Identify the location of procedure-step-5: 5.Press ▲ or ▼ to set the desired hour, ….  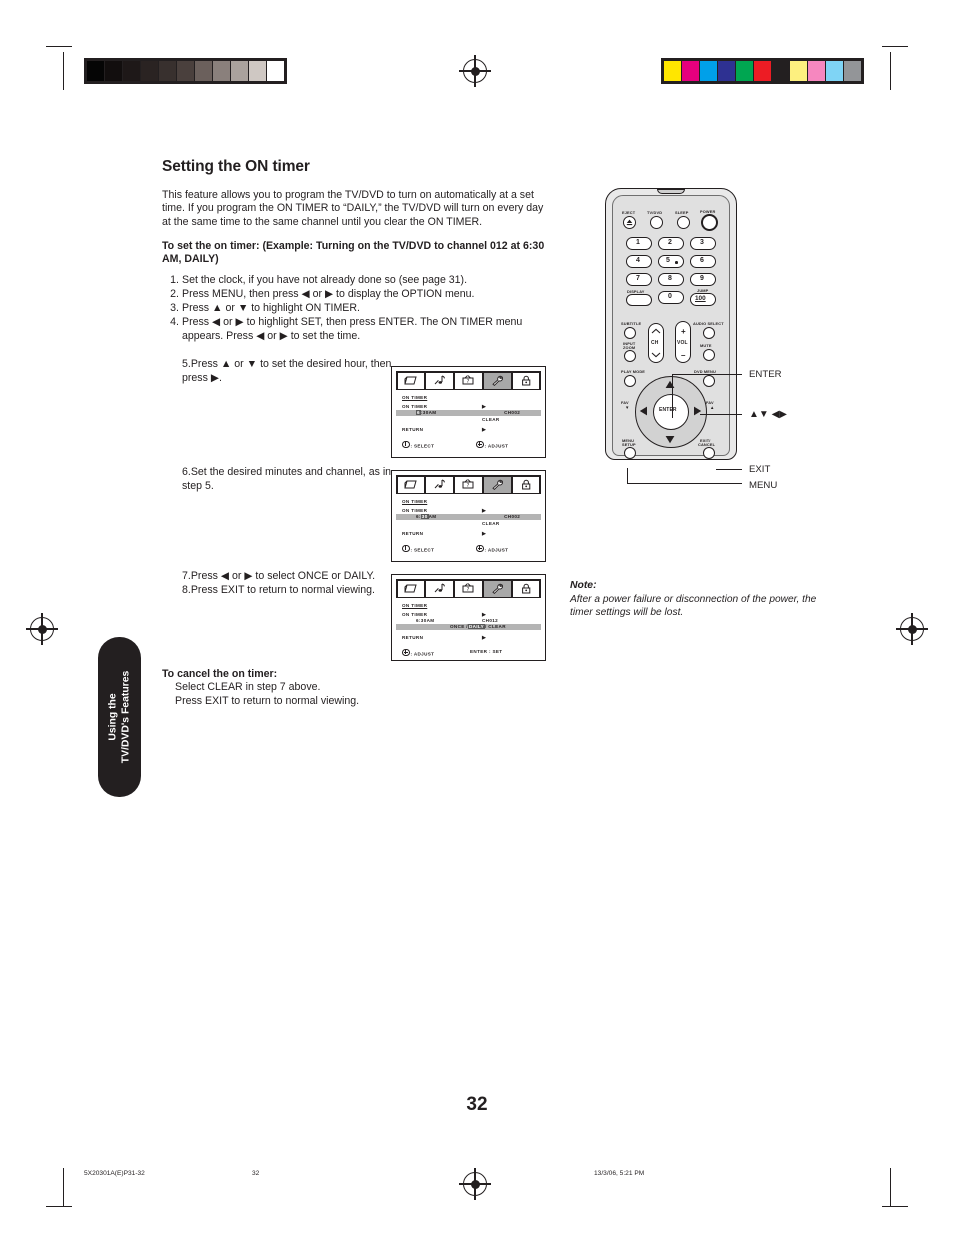
(277, 371).